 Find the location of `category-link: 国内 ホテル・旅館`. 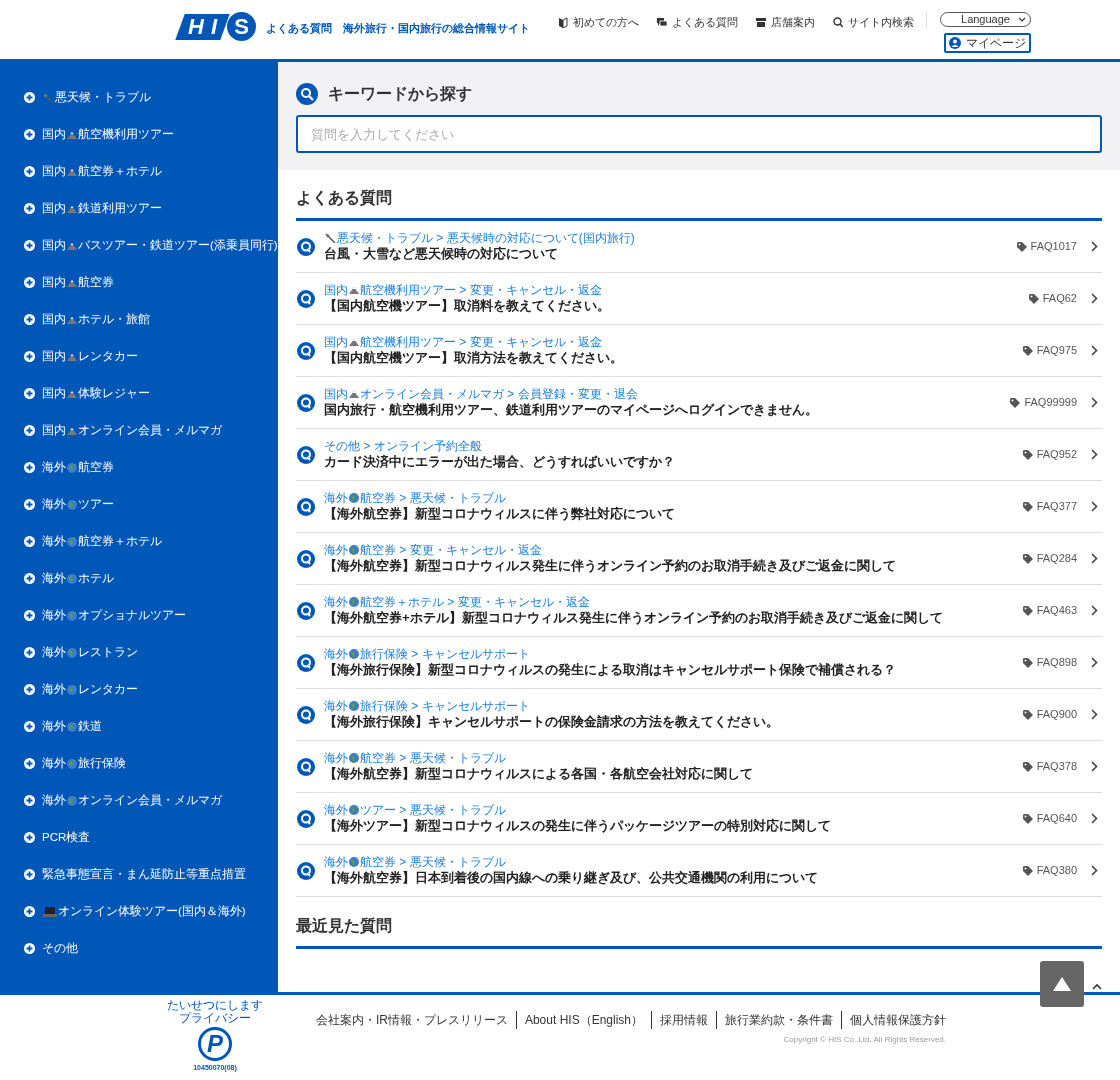

category-link: 国内 ホテル・旅館 is located at coordinates (96, 319).